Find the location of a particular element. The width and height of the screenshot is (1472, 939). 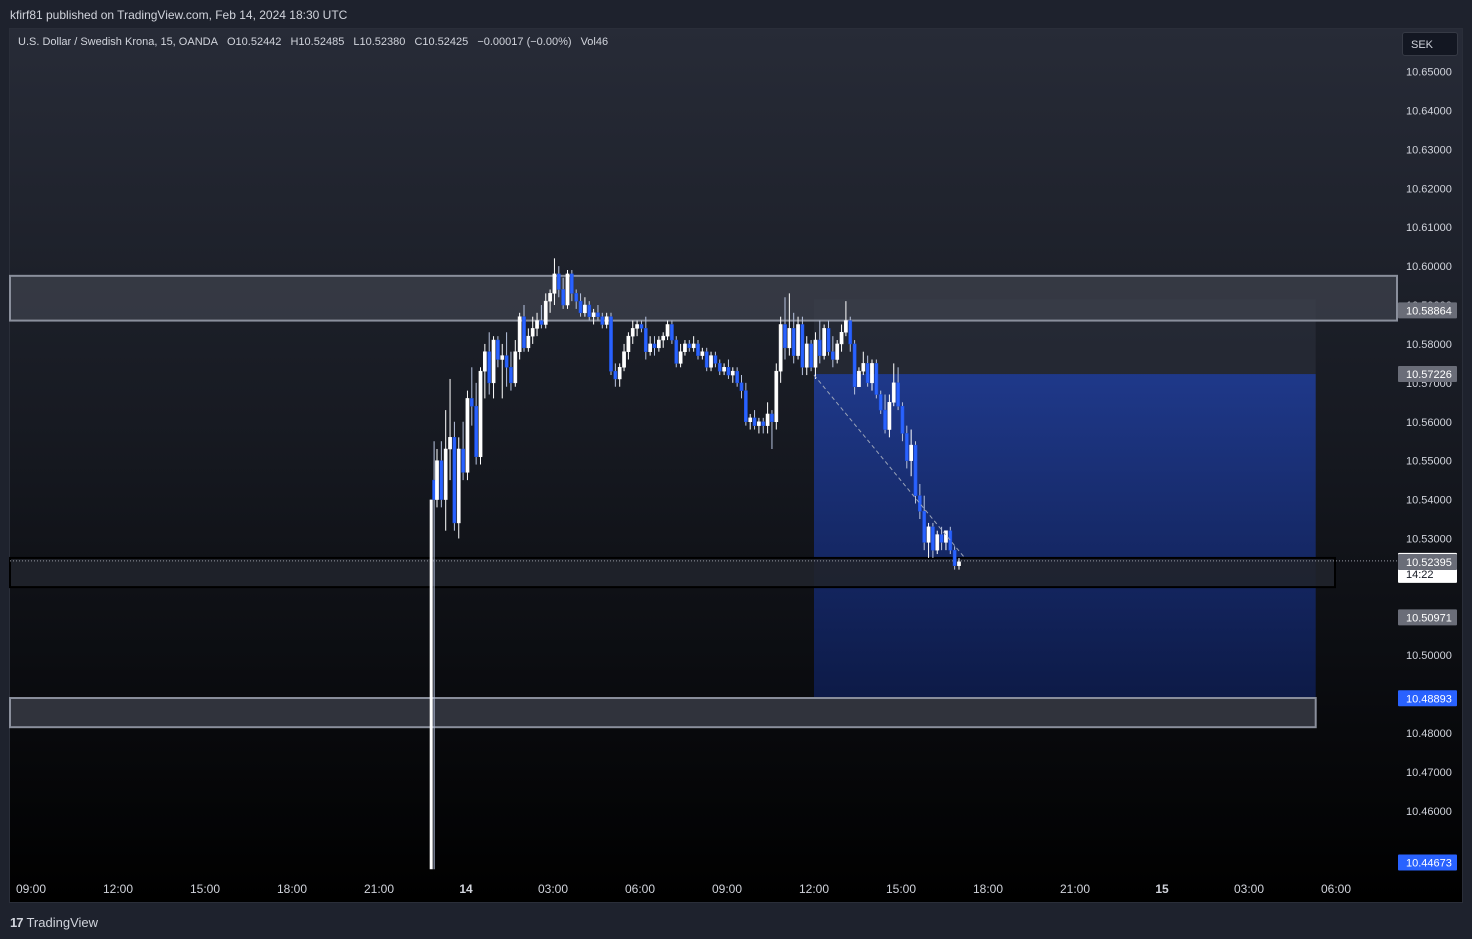

y-tick-label: 10.47000 is located at coordinates (1429, 773).